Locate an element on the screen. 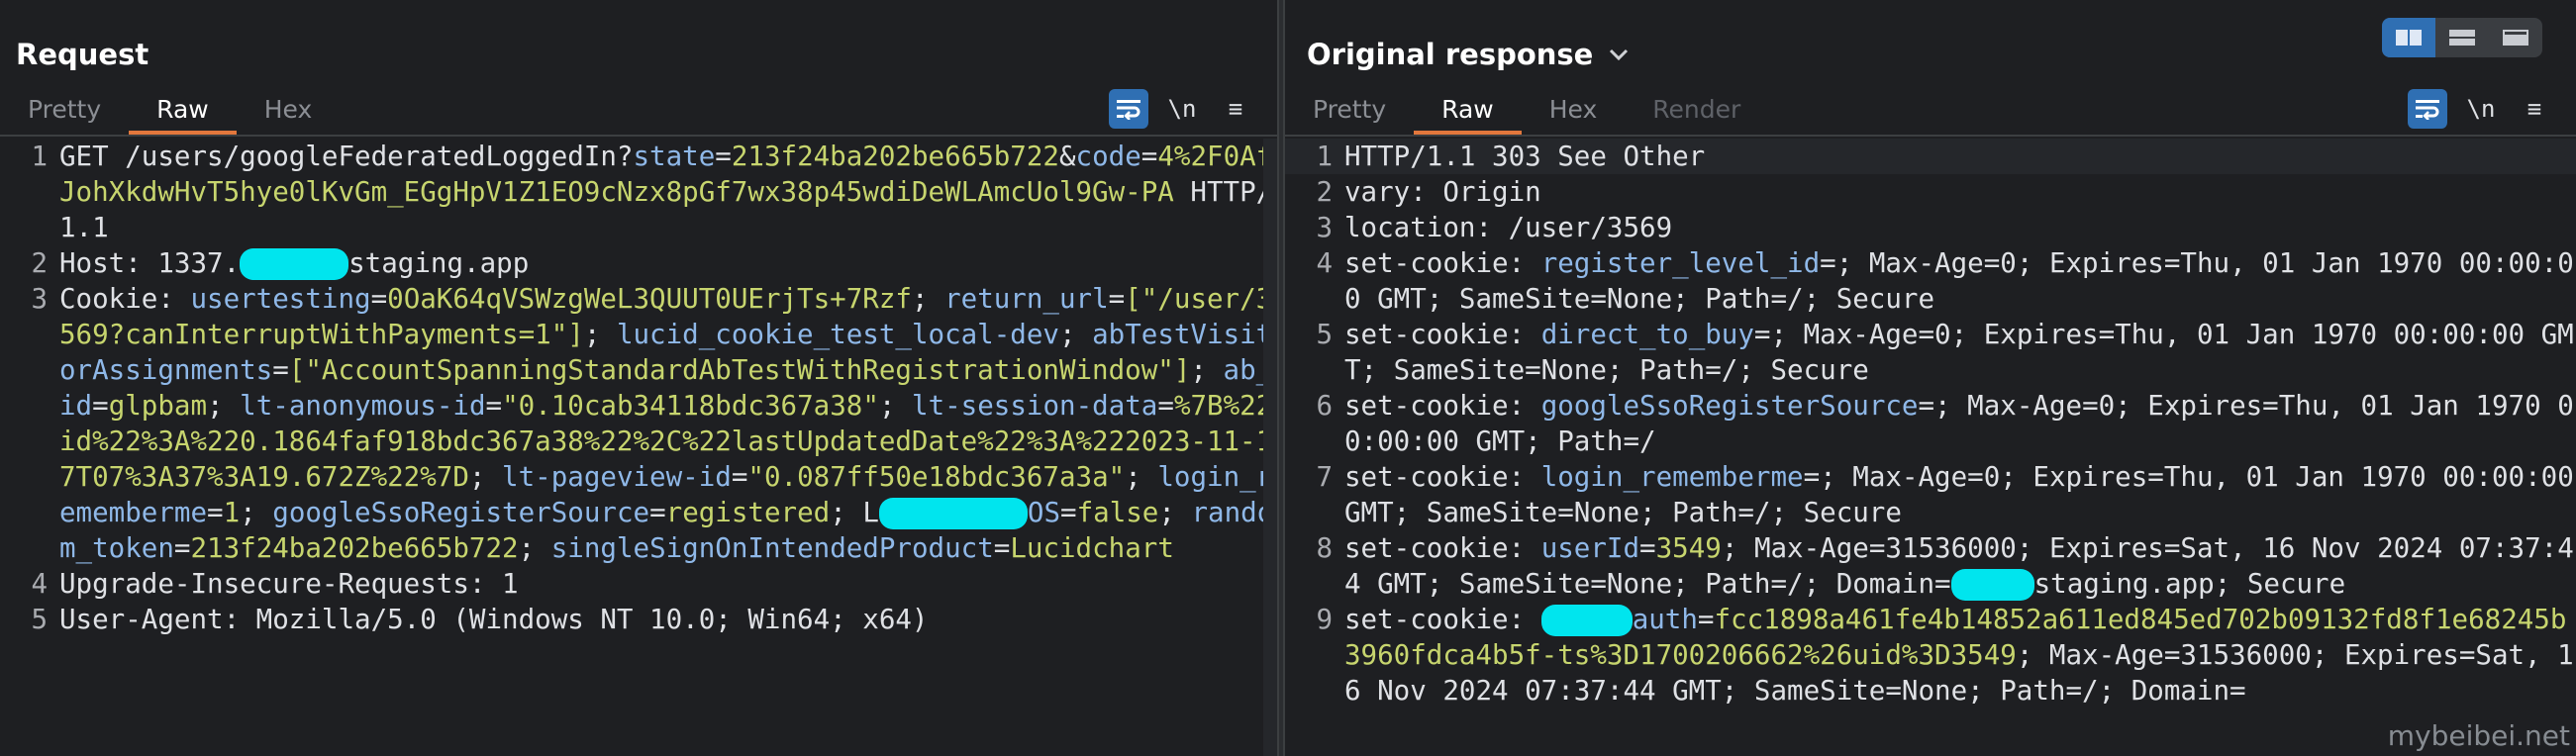 The image size is (2576, 756). layout-toggle is located at coordinates (2462, 37).